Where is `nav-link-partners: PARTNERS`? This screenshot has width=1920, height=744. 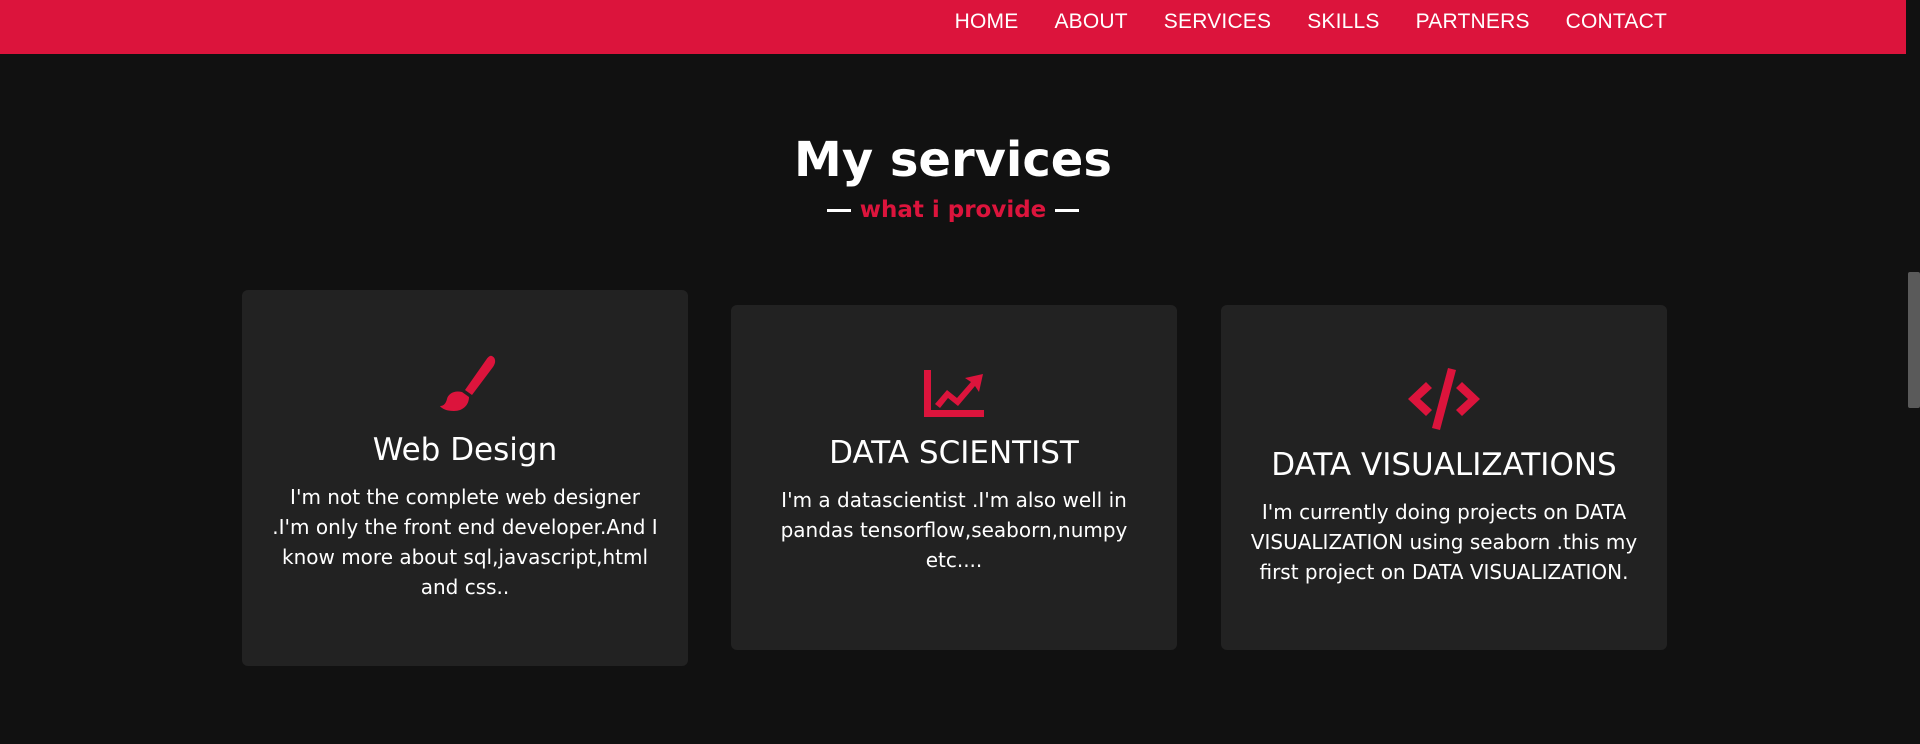
nav-link-partners: PARTNERS is located at coordinates (1473, 21).